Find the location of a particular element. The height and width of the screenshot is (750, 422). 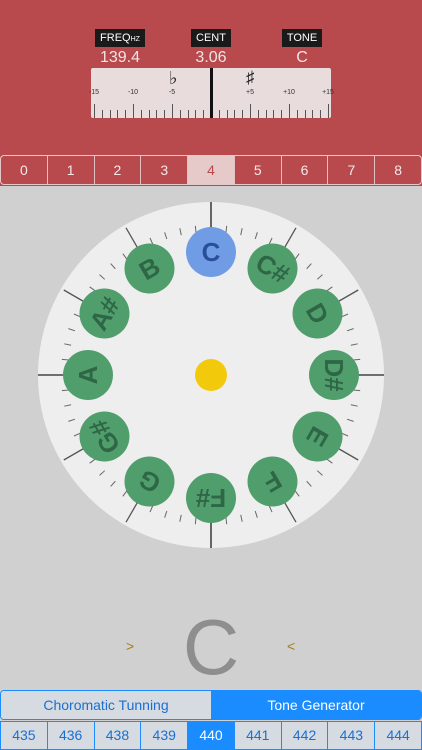

note-button-A-sharp: A# is located at coordinates (104, 313).